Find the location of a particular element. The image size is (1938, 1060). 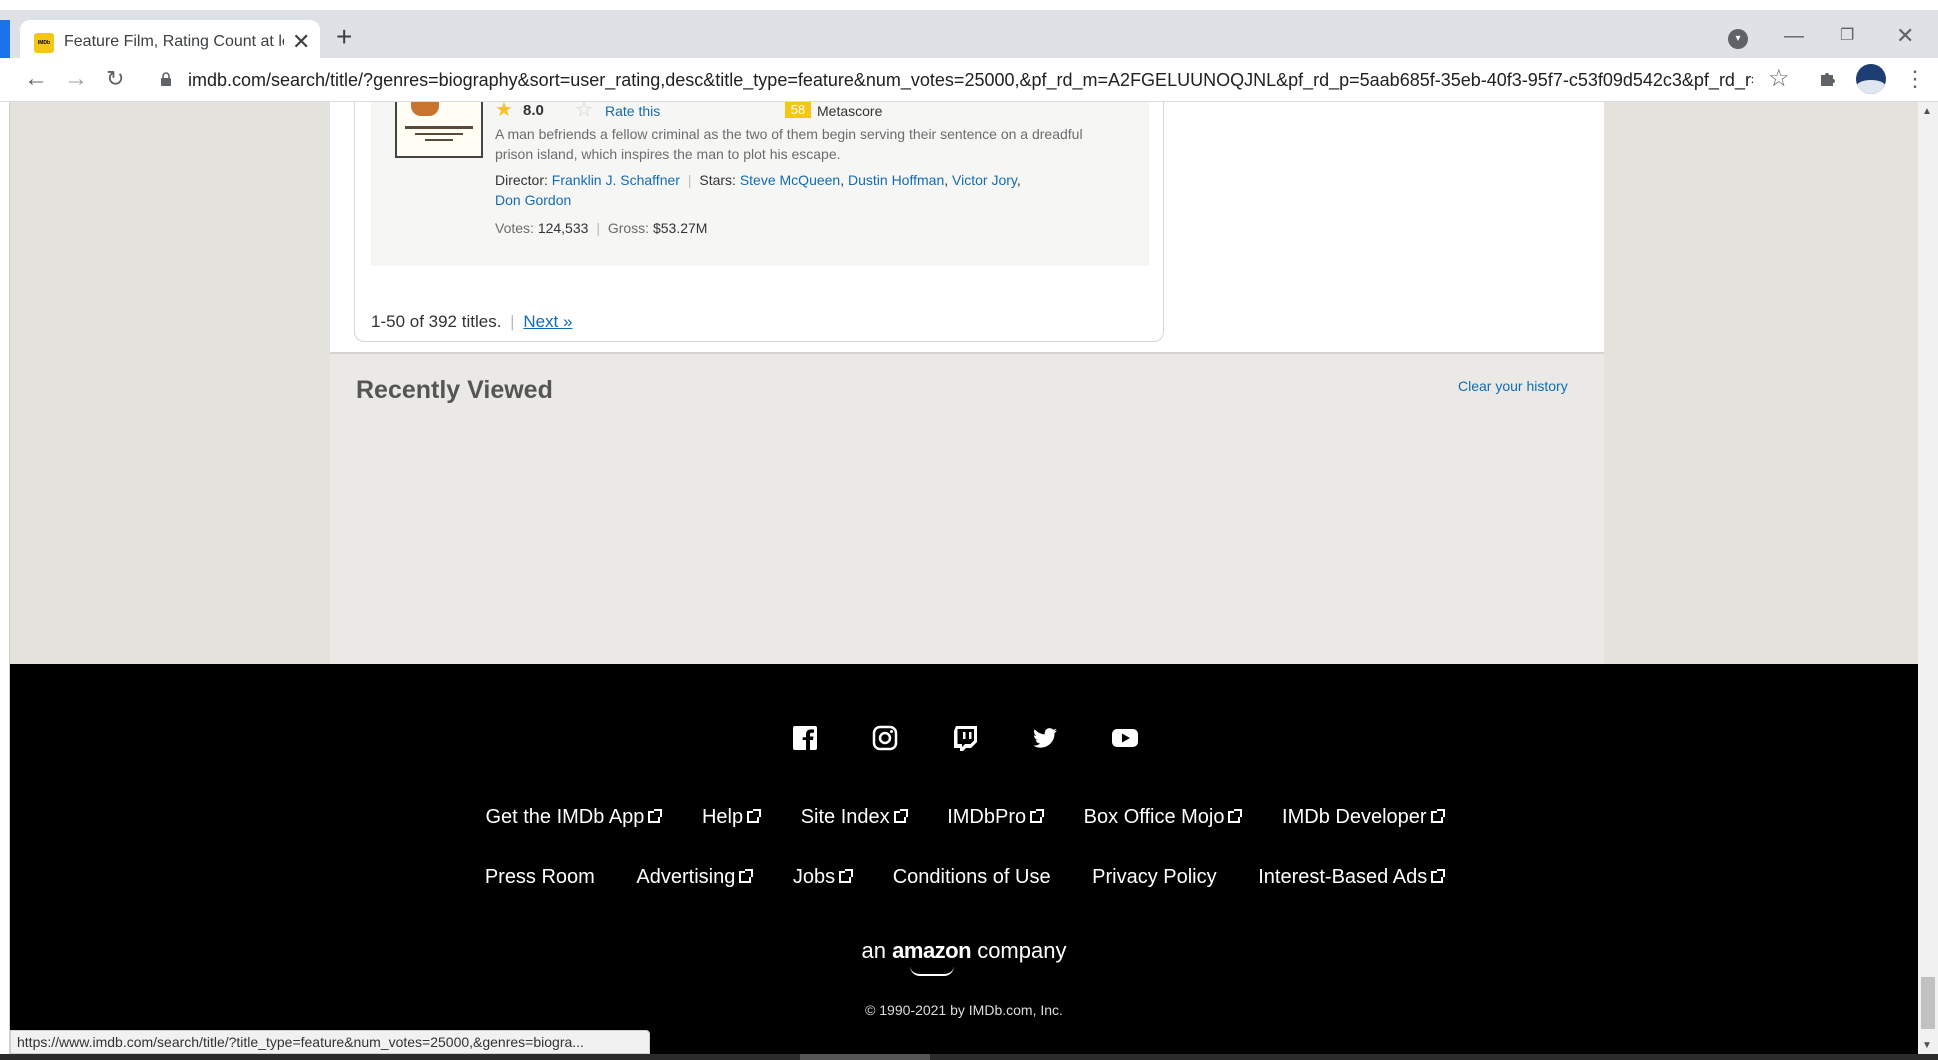

star-link: Don Gordon is located at coordinates (533, 200).